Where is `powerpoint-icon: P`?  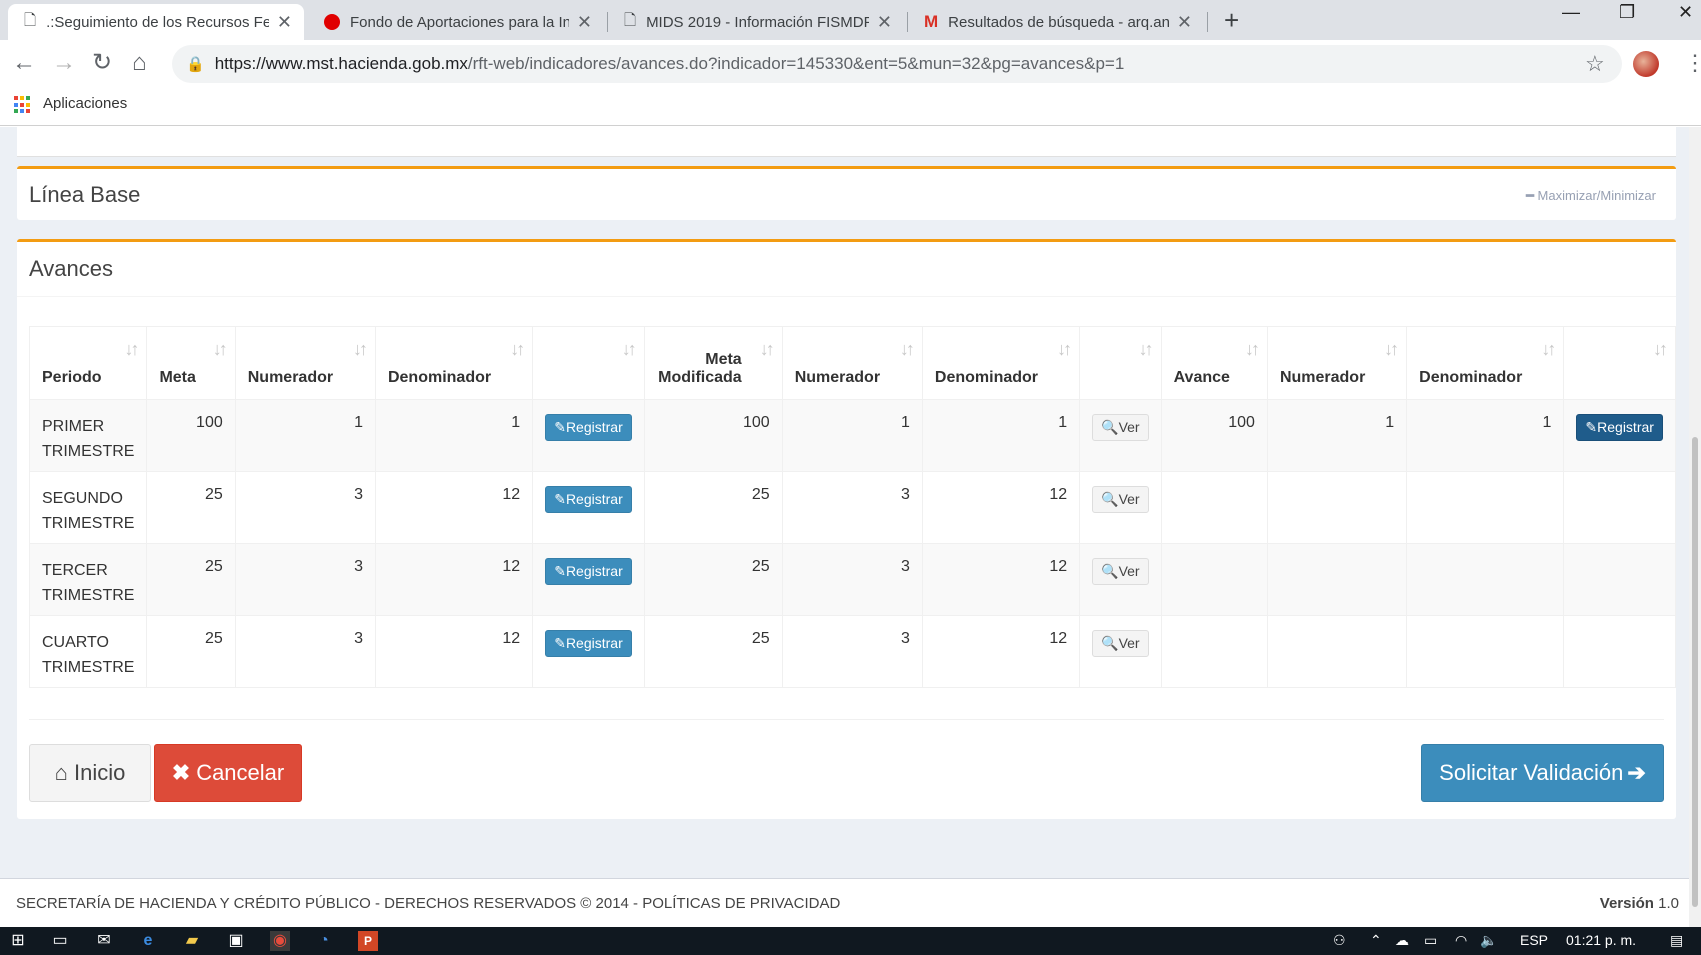
powerpoint-icon: P is located at coordinates (368, 941).